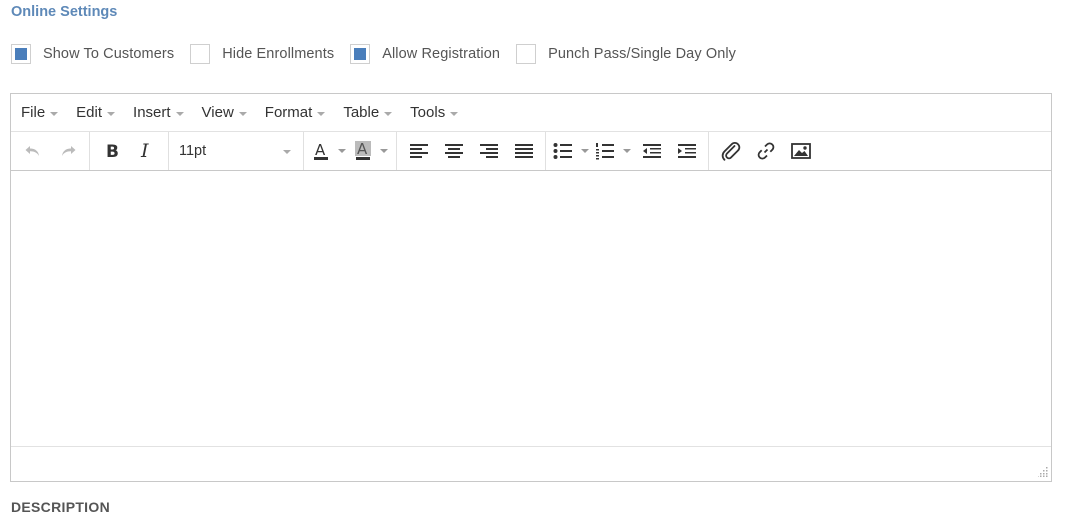 This screenshot has height=529, width=1069. I want to click on link-icon, so click(765, 151).